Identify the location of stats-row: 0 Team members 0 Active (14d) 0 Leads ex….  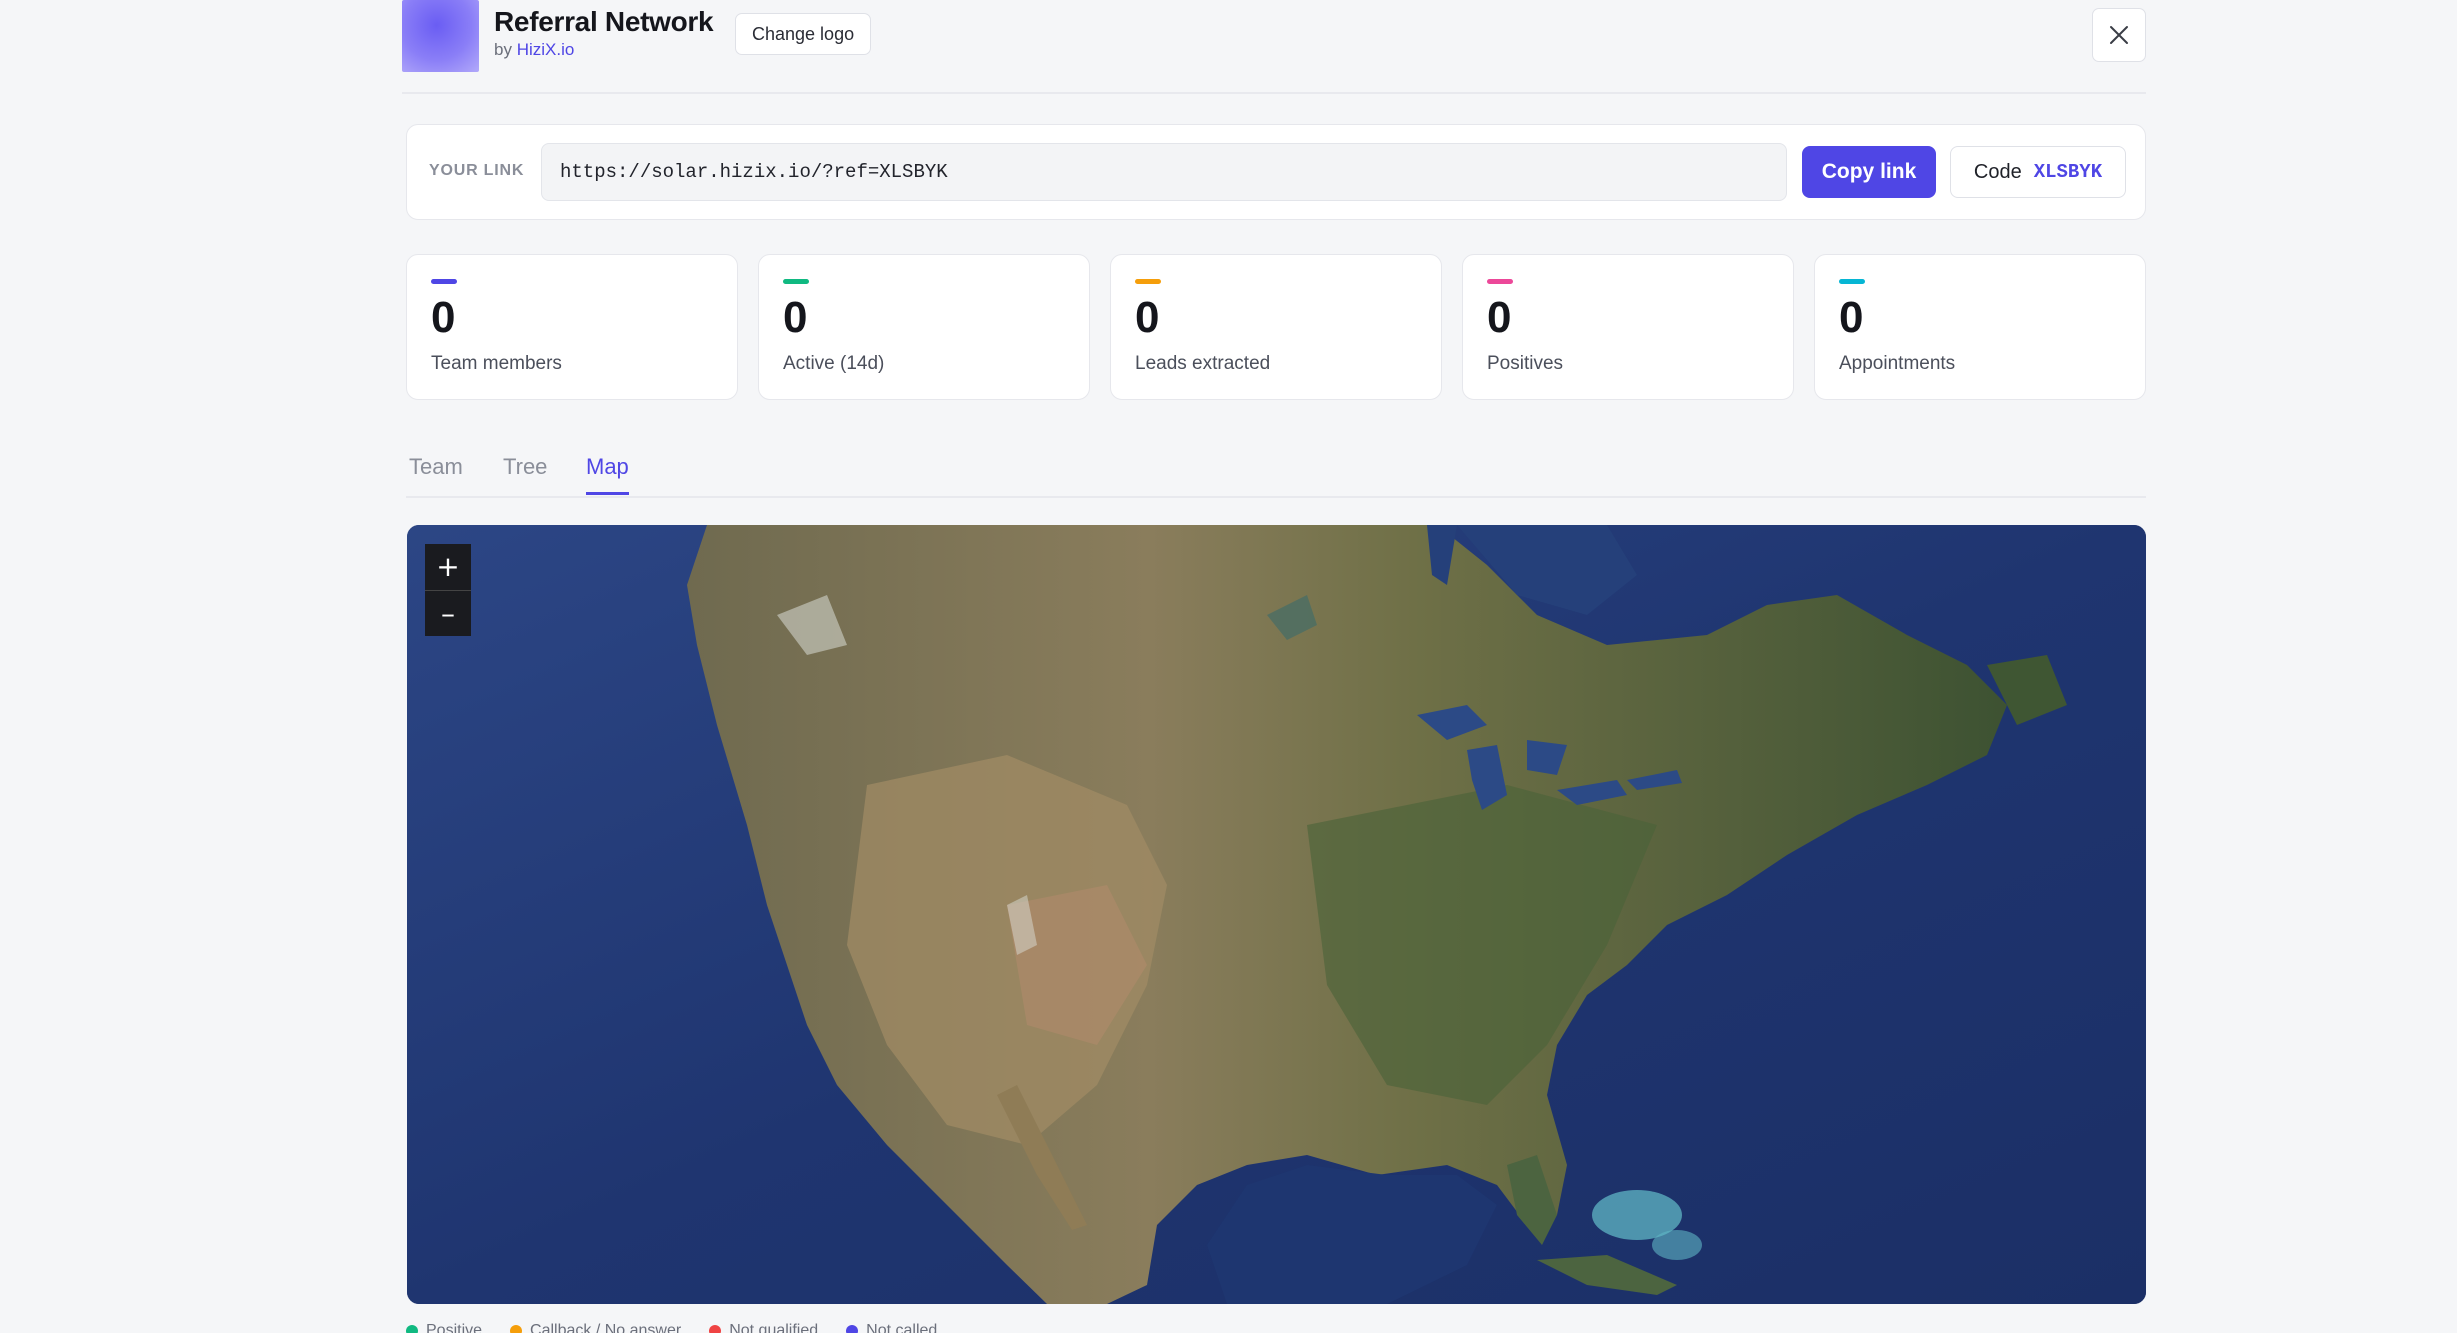
(1276, 327).